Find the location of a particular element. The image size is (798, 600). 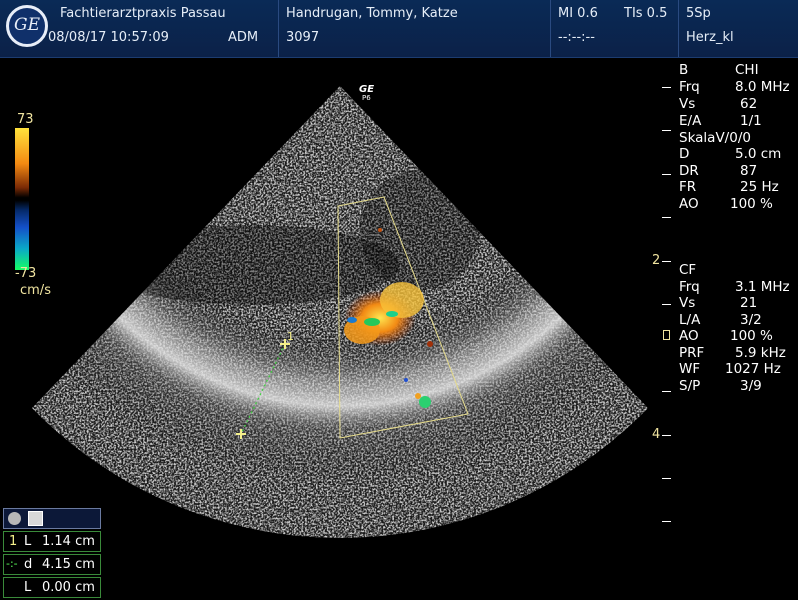

record-icon is located at coordinates (14, 518).